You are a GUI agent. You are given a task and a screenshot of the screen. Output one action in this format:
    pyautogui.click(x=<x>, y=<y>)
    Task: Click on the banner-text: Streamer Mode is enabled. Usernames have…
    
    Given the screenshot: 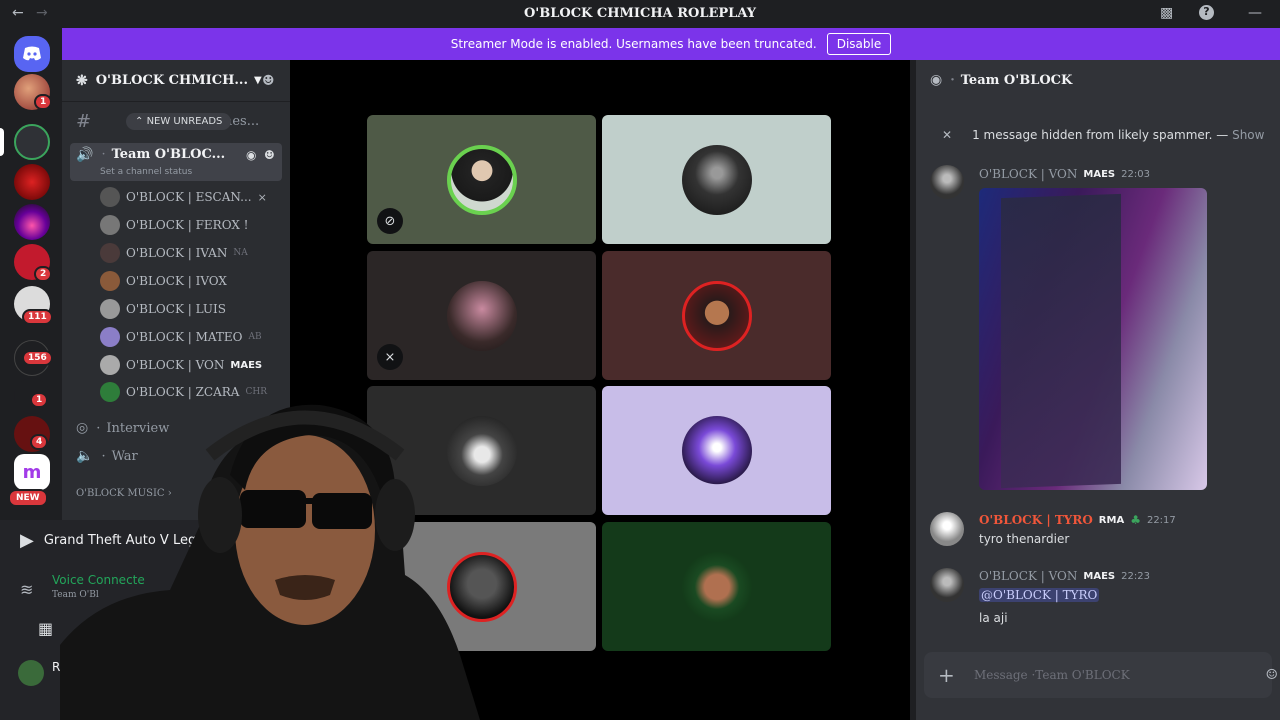 What is the action you would take?
    pyautogui.click(x=633, y=44)
    